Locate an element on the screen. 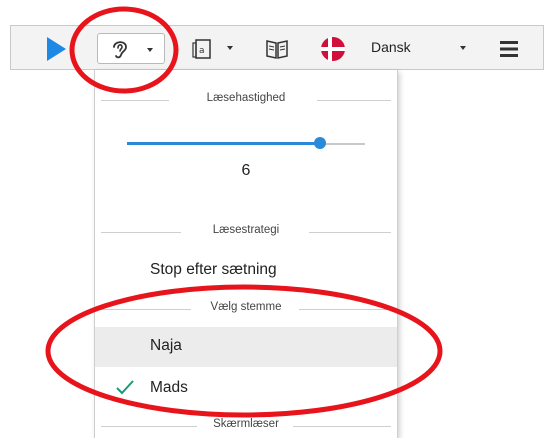 The image size is (555, 438). play-button is located at coordinates (56, 48).